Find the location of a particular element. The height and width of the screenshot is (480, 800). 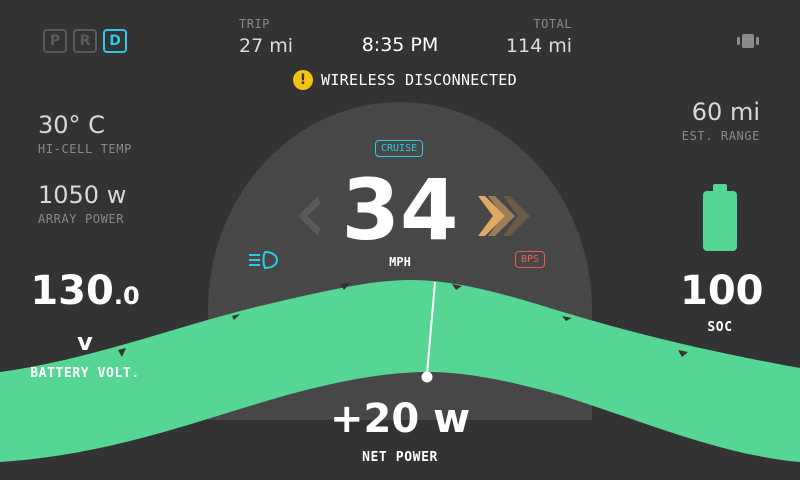

left-turn-arrow-icon is located at coordinates (309, 216).